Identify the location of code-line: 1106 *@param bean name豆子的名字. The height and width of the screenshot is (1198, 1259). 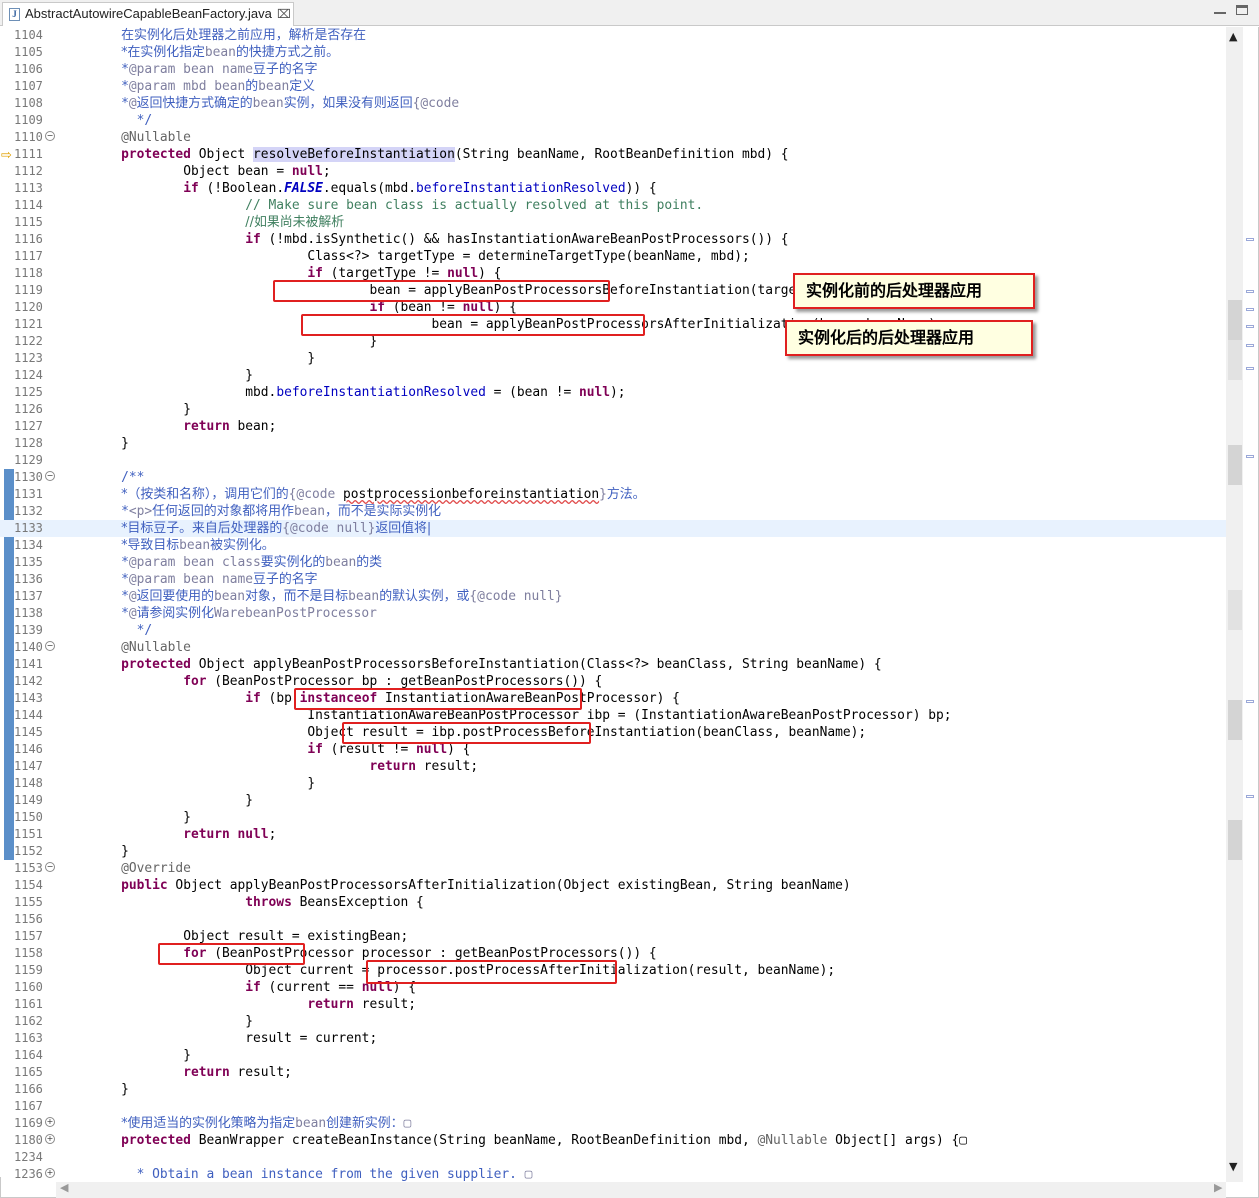
(613, 69).